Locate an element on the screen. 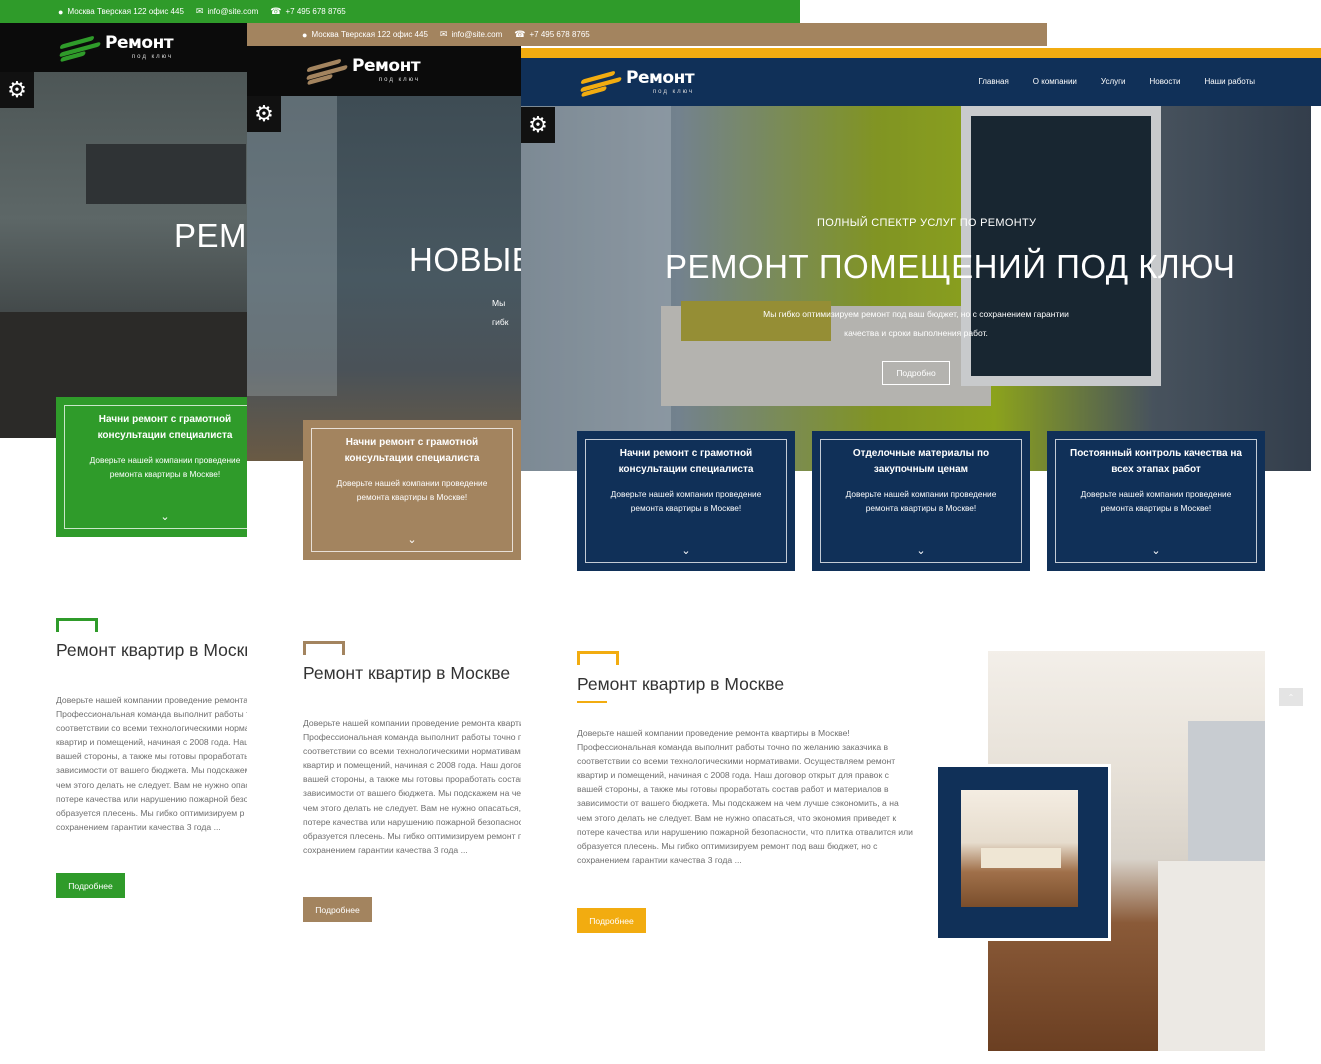 The width and height of the screenshot is (1321, 1064). chevron-up-icon: ⌃ is located at coordinates (1291, 697).